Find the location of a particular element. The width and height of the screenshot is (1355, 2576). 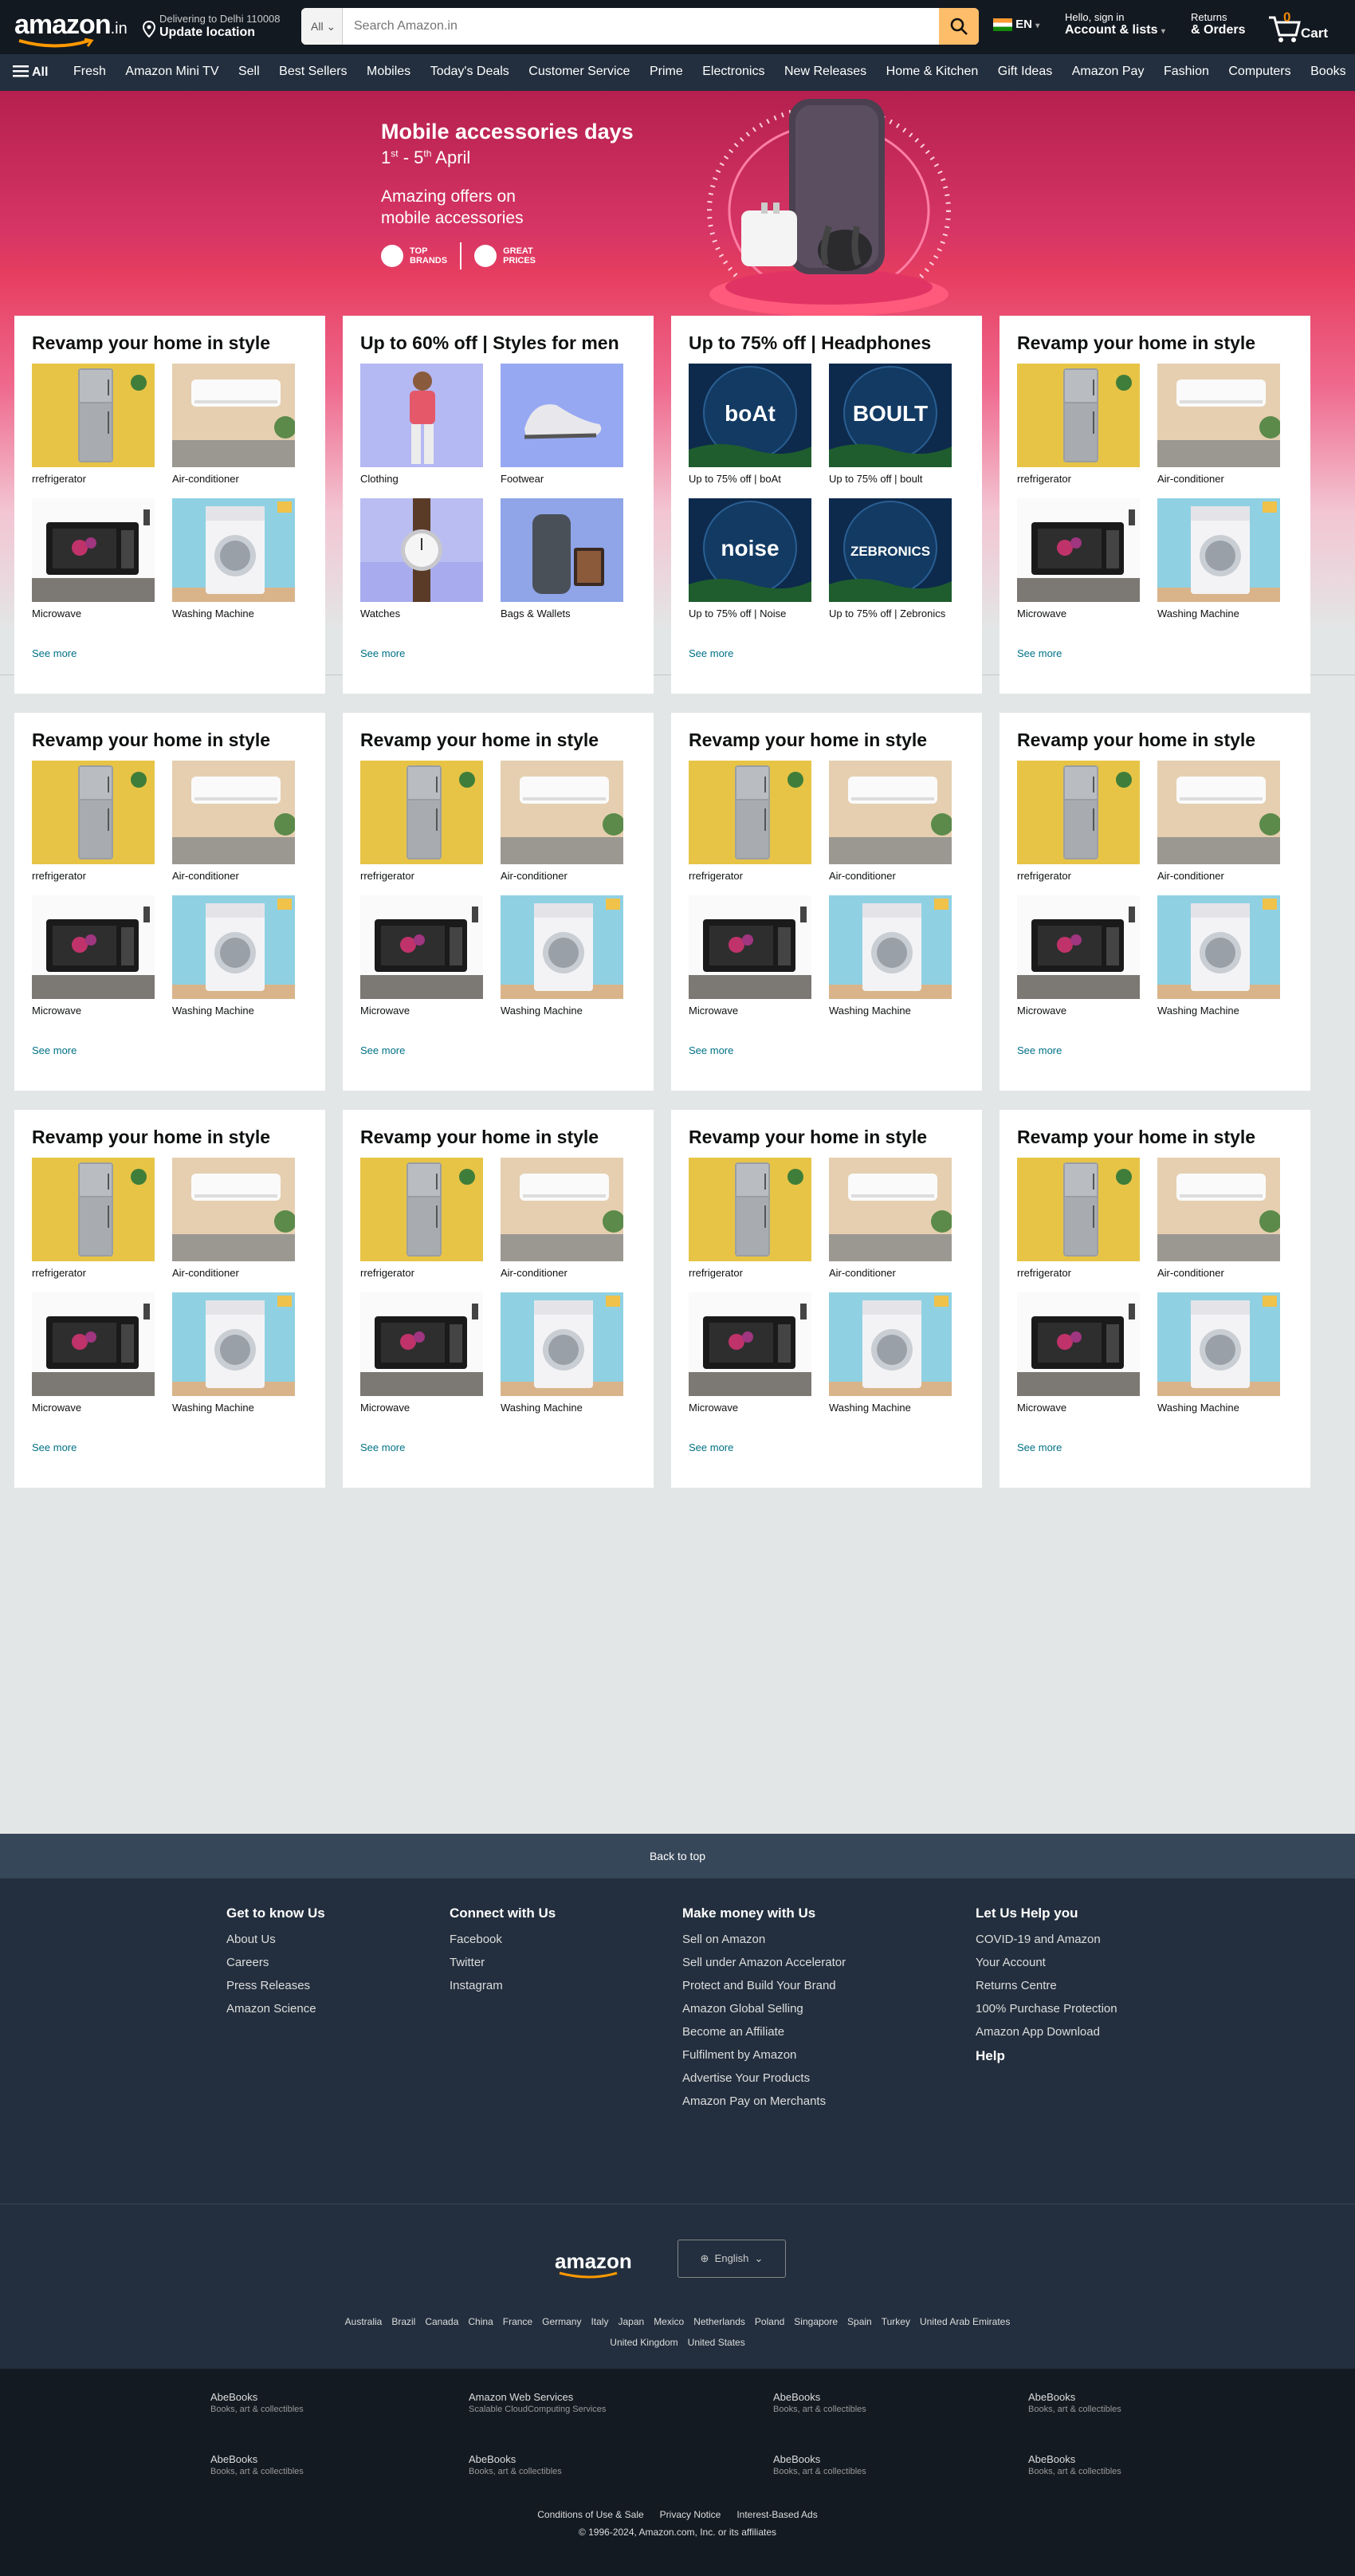

subnav-item: Prime is located at coordinates (667, 71).